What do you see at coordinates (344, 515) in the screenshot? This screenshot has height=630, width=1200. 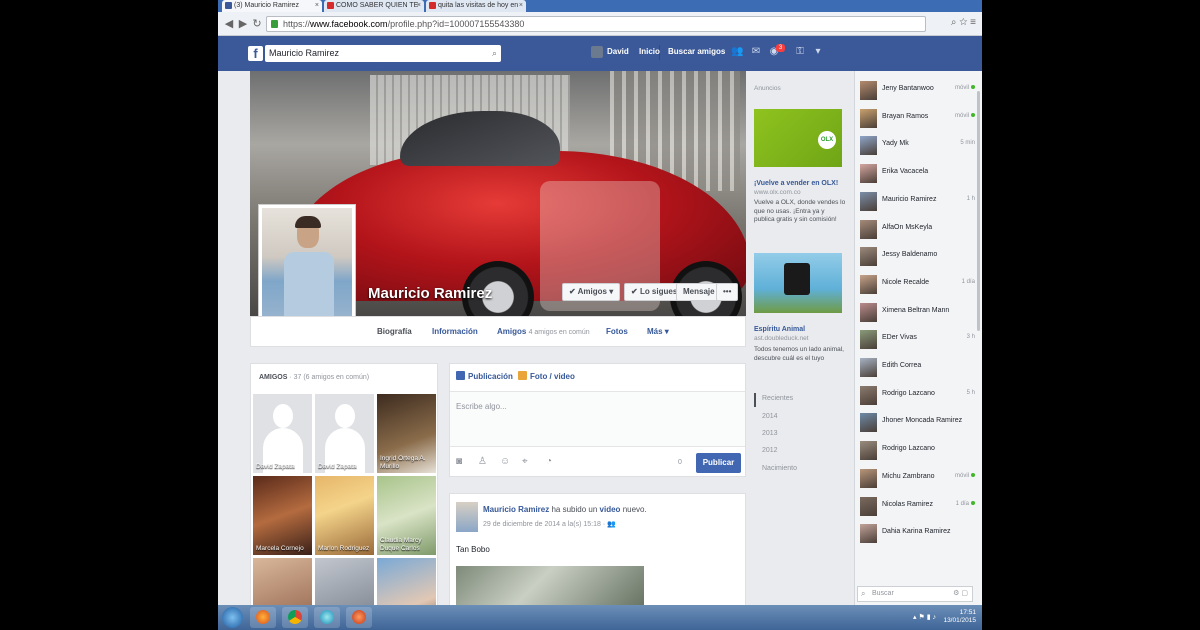 I see `friend-tile: Marlon Rodriguez` at bounding box center [344, 515].